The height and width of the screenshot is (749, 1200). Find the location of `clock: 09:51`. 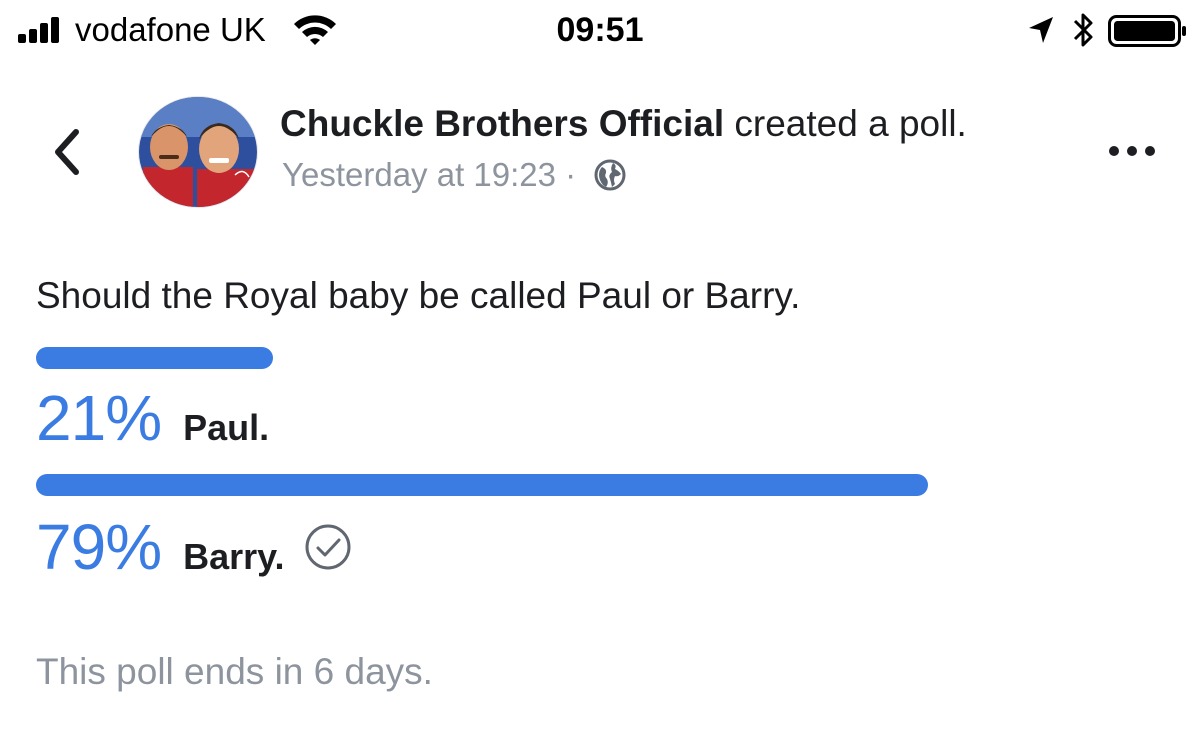

clock: 09:51 is located at coordinates (600, 30).